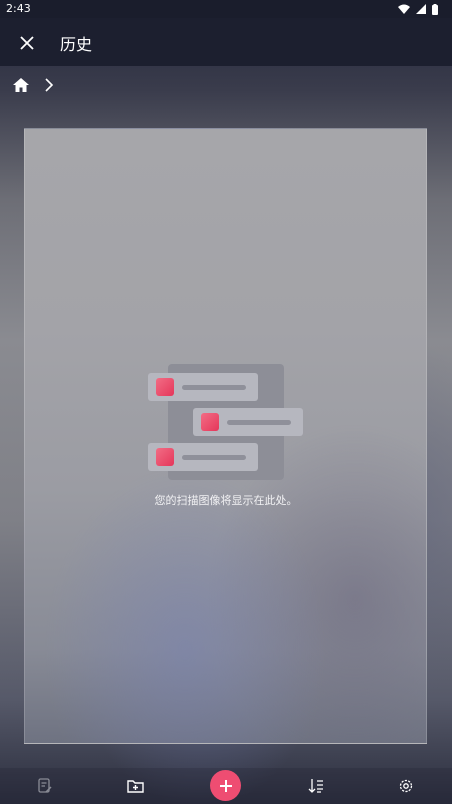 The height and width of the screenshot is (804, 452). I want to click on signal-icon, so click(421, 9).